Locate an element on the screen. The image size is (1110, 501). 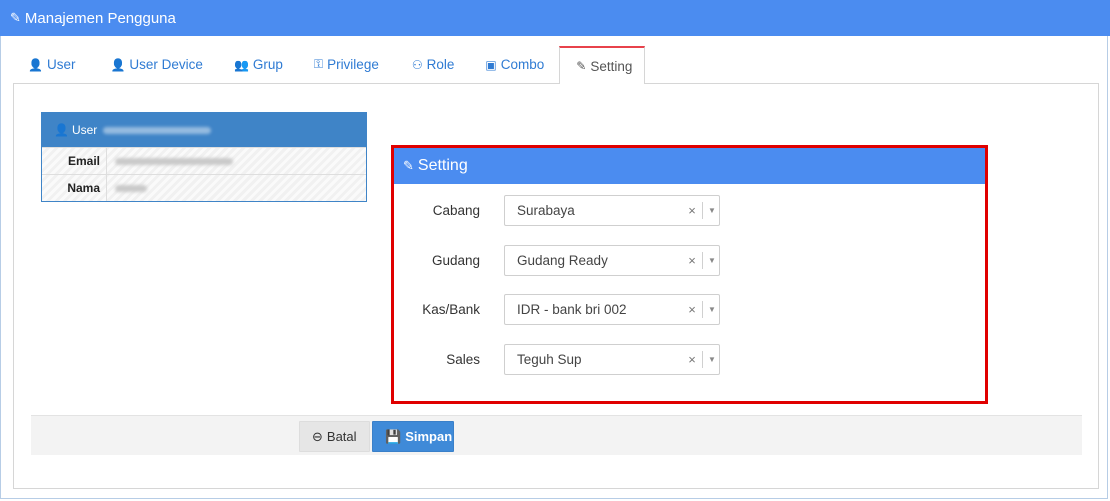
tab-label: Privilege is located at coordinates (353, 64).